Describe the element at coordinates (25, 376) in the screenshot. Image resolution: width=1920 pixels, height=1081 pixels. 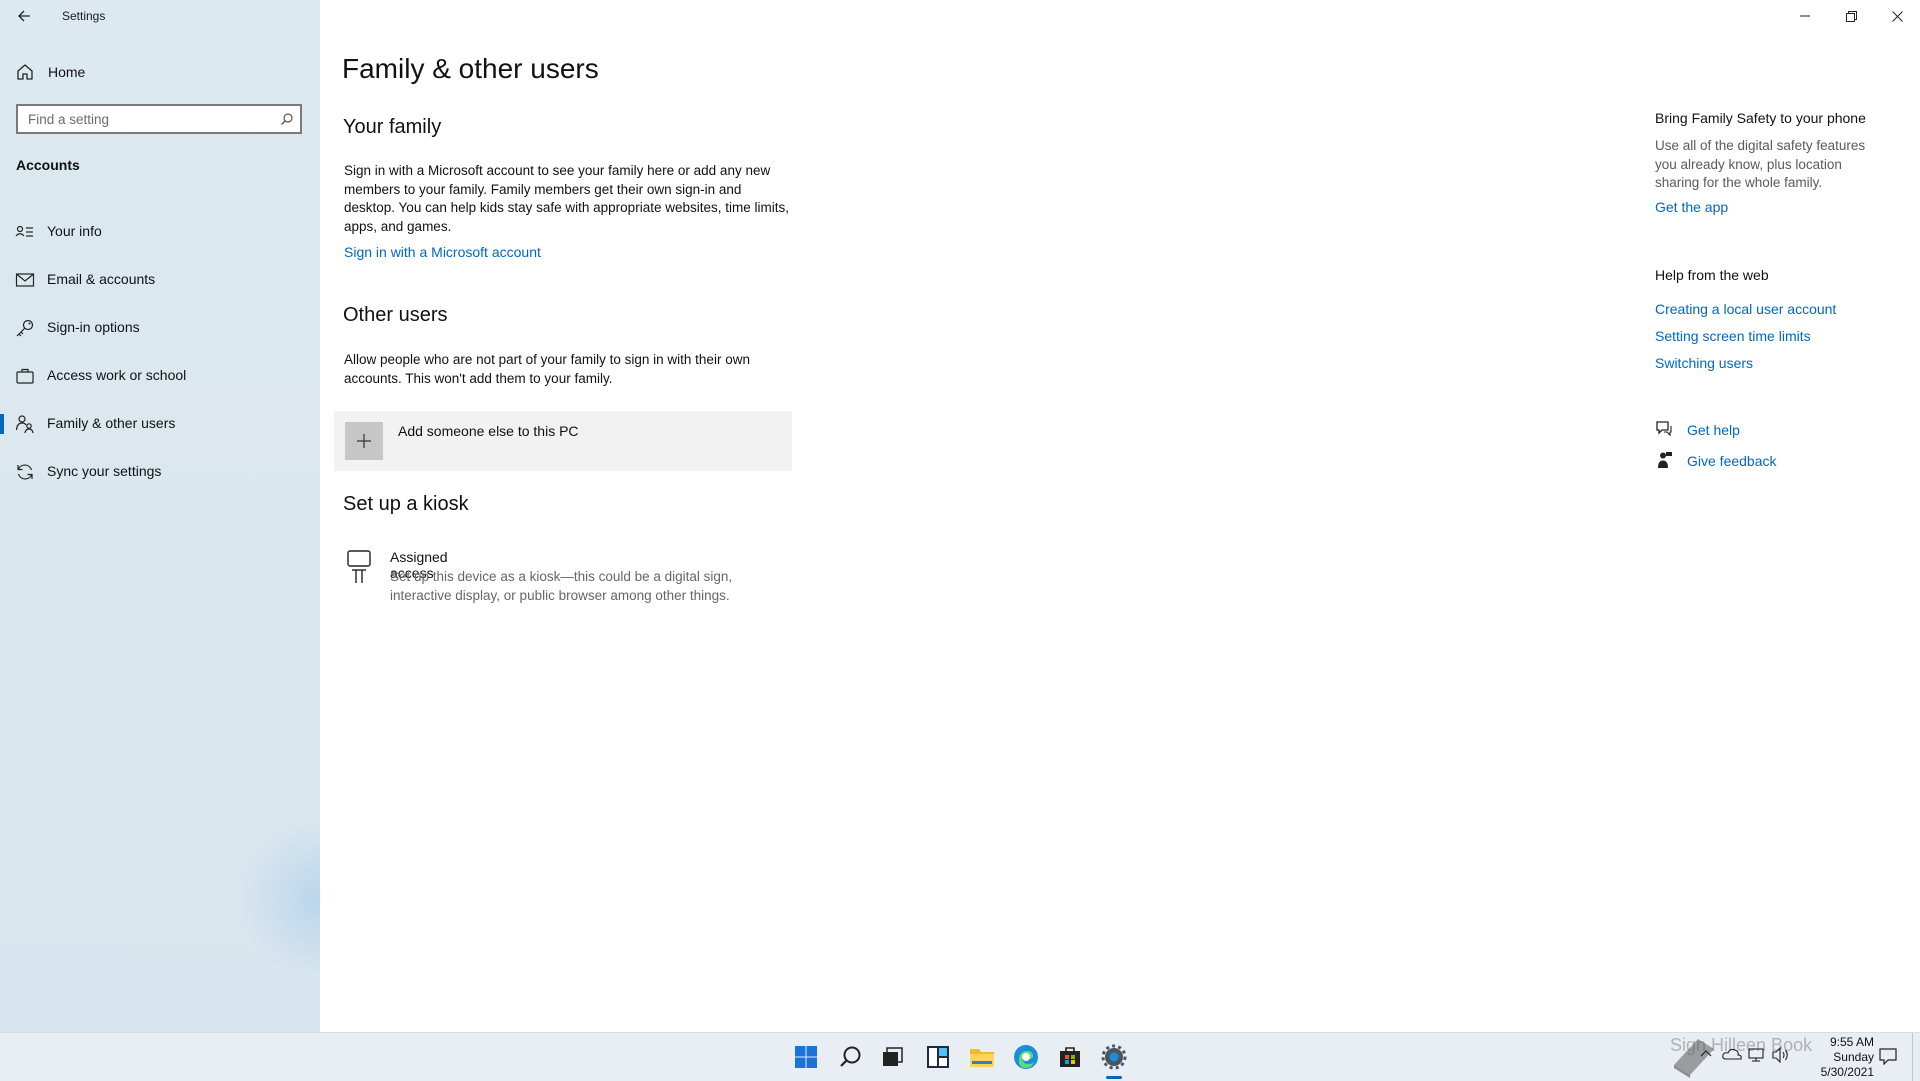
I see `briefcase-icon` at that location.